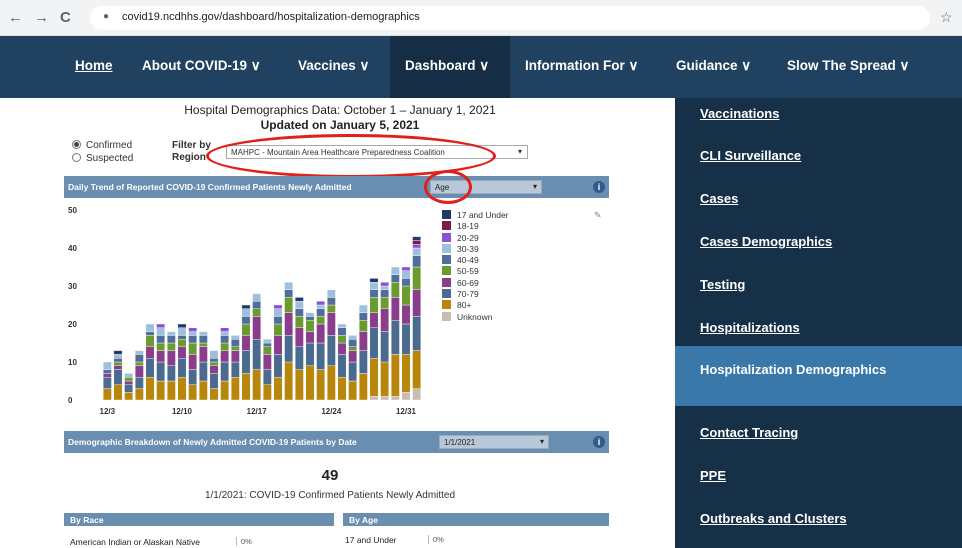 This screenshot has width=962, height=548. I want to click on reload-icon: C, so click(65, 17).